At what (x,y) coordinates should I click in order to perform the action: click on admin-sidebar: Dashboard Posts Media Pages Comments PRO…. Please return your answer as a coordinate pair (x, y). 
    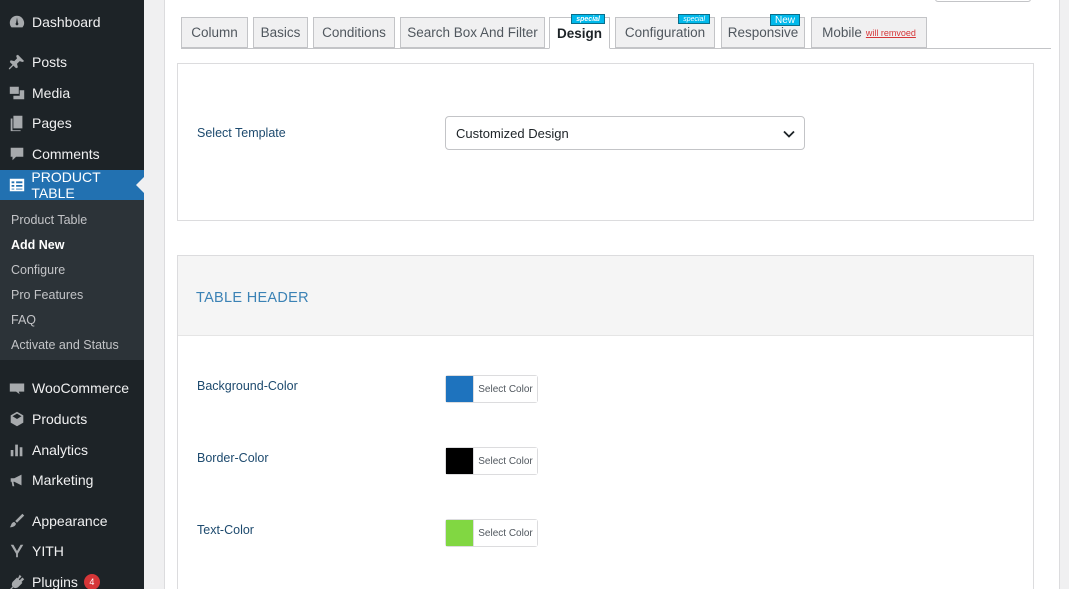
    Looking at the image, I should click on (72, 294).